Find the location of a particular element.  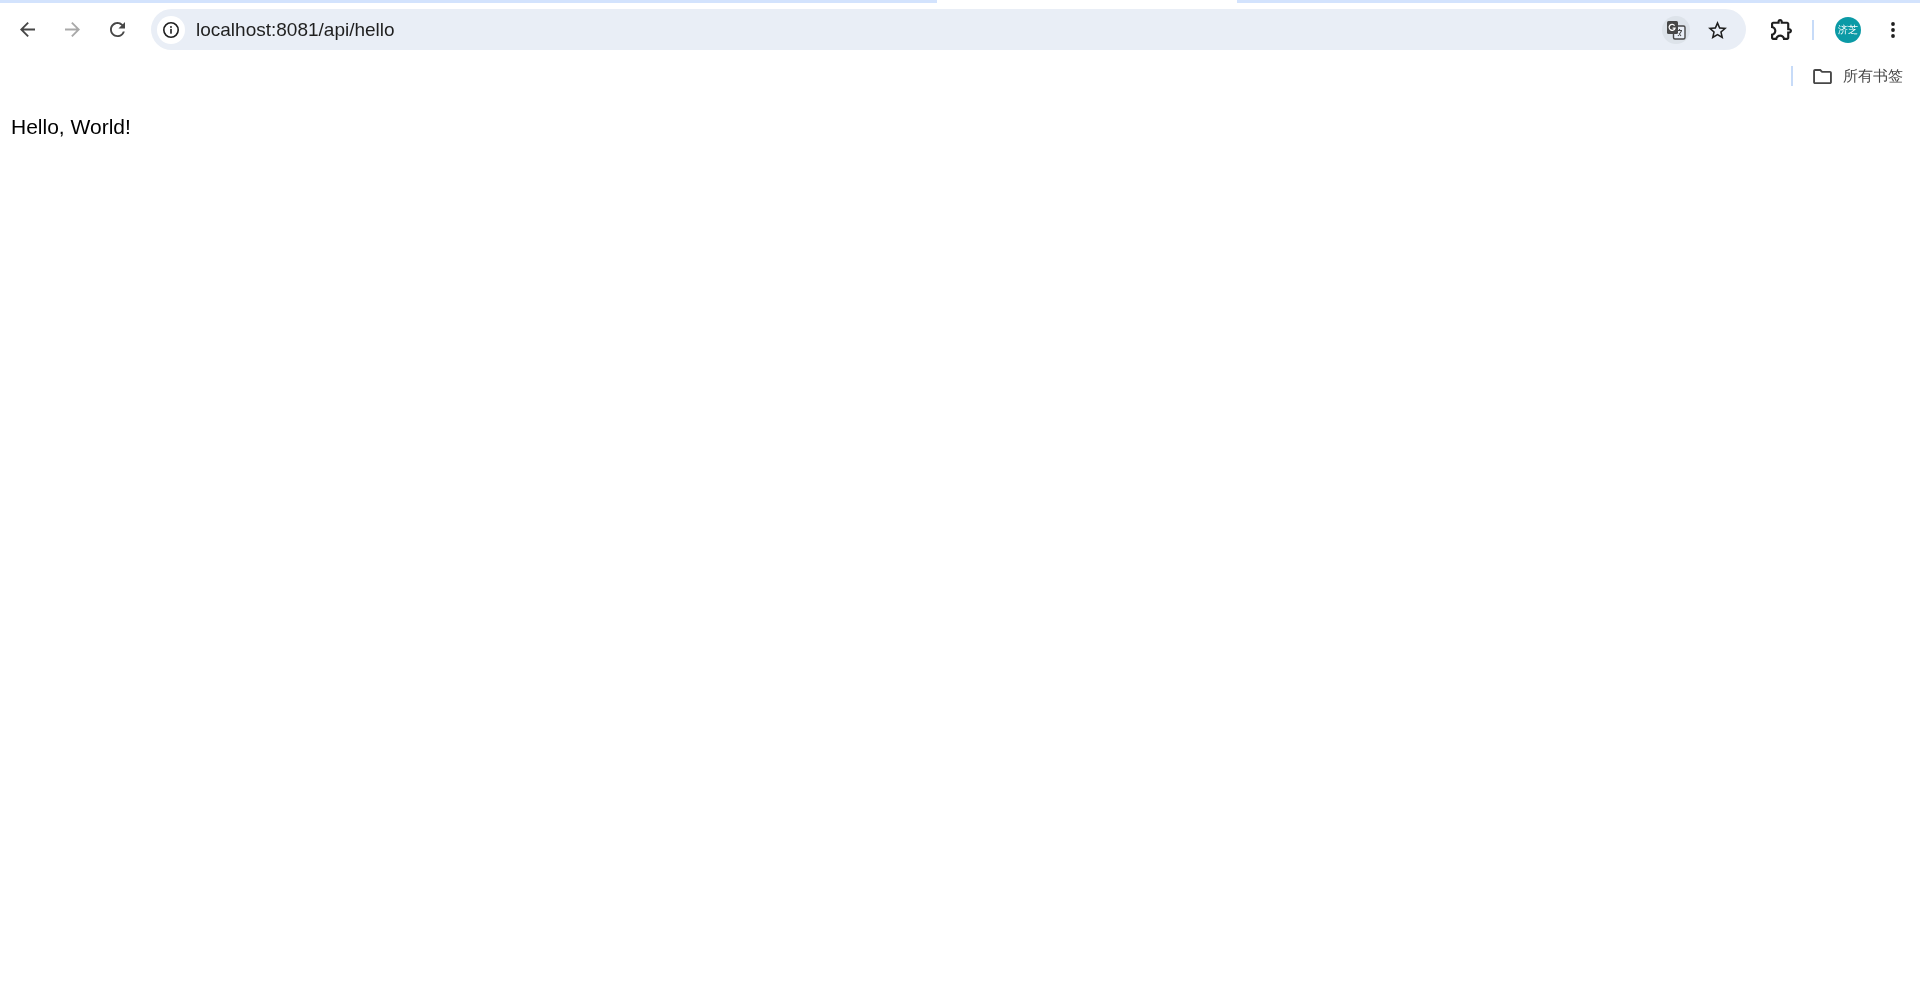

puzzle-icon is located at coordinates (1781, 29).